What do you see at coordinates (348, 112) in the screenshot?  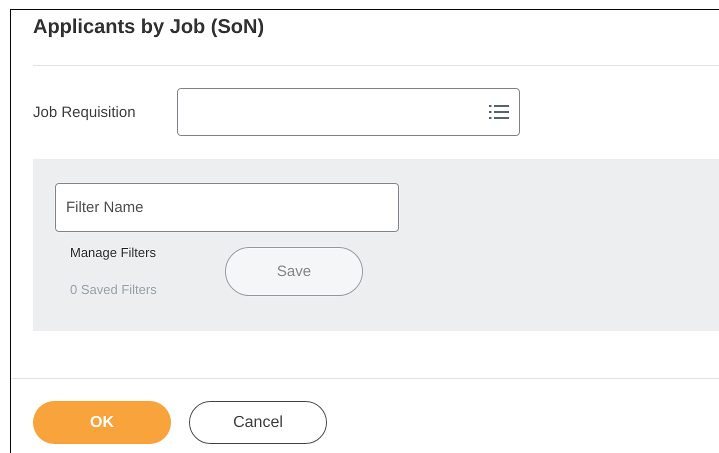 I see `job-requisition-field` at bounding box center [348, 112].